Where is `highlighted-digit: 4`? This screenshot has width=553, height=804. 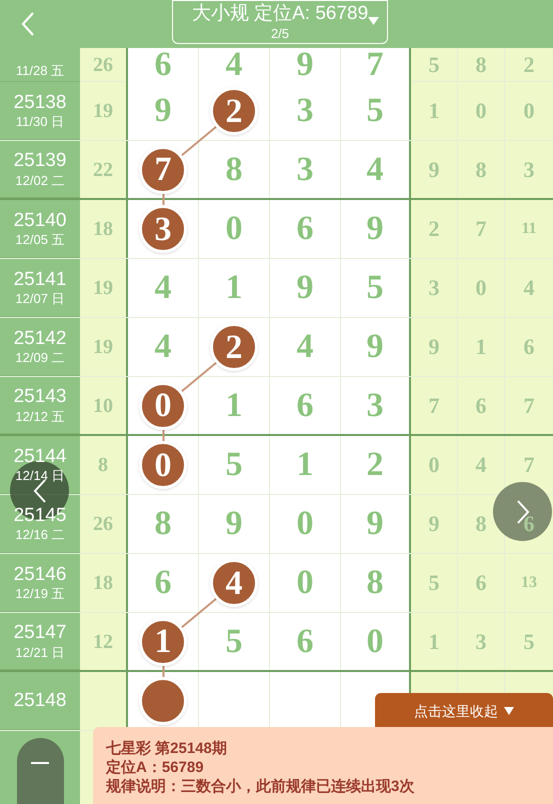
highlighted-digit: 4 is located at coordinates (234, 583).